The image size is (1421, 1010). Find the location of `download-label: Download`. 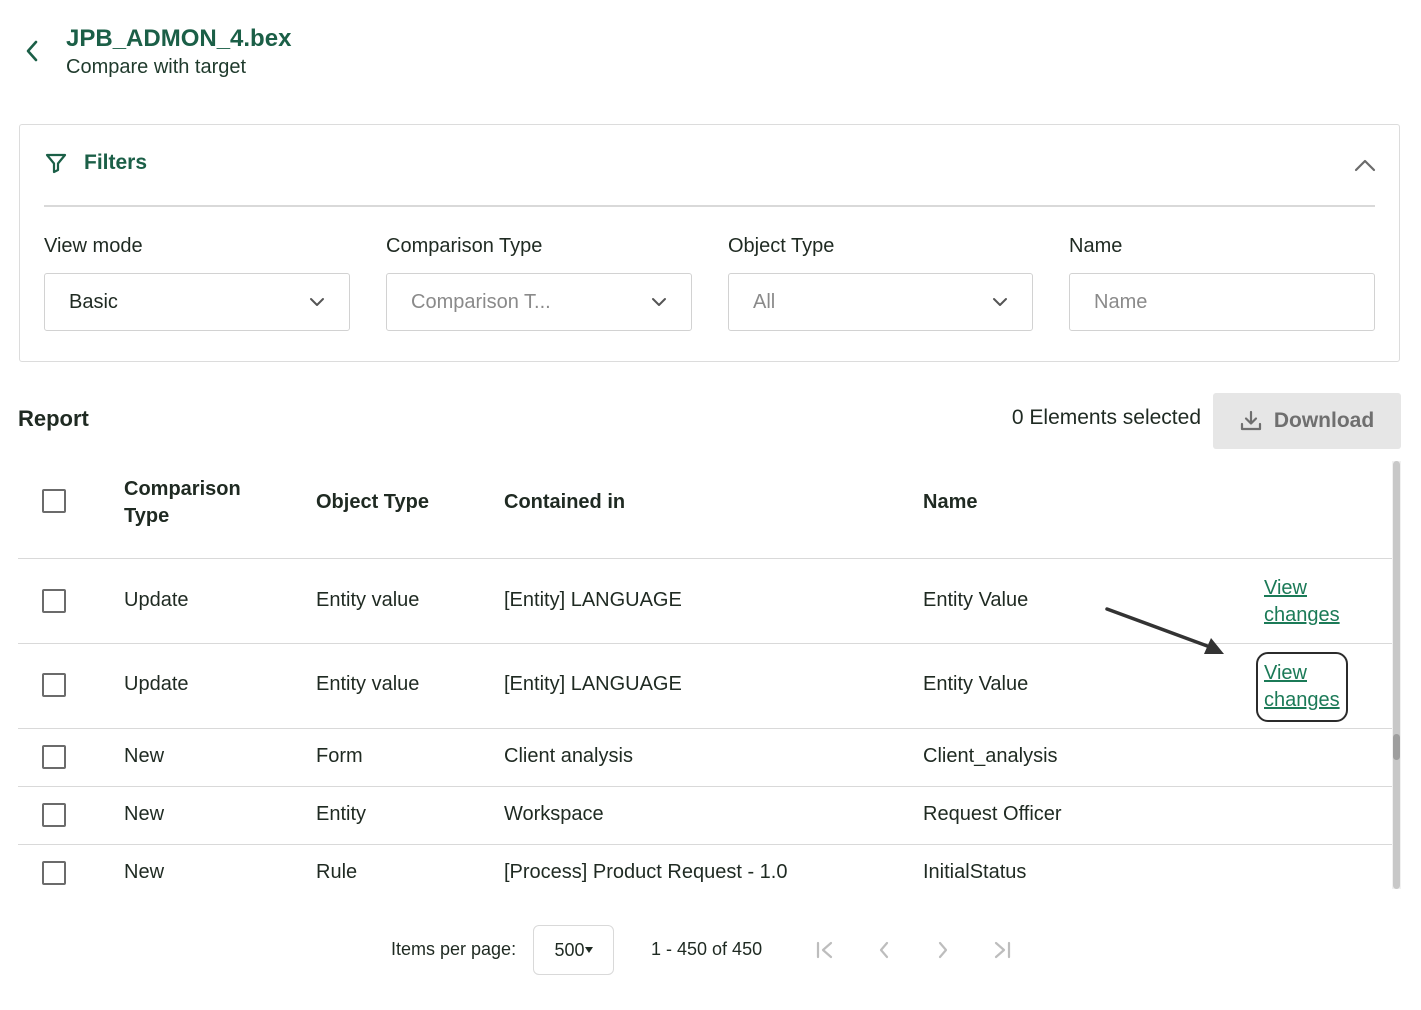

download-label: Download is located at coordinates (1324, 420).